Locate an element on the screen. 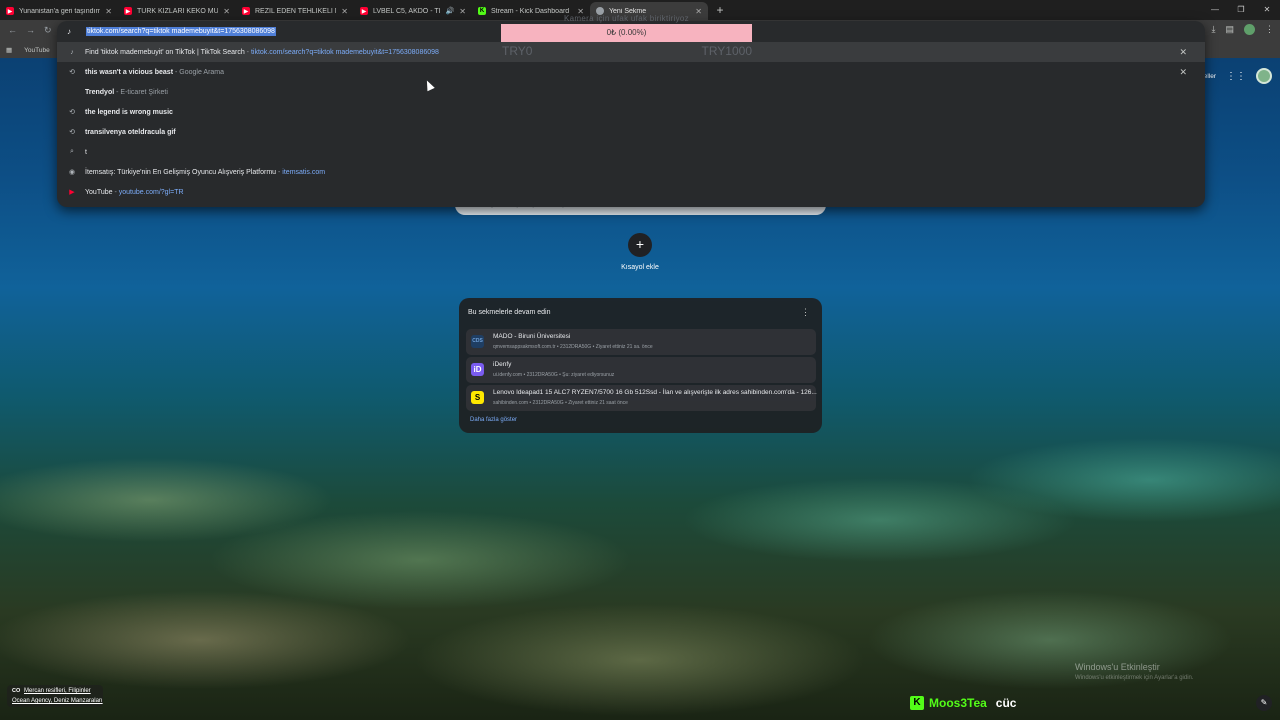  suggestion-main: YouTube is located at coordinates (99, 192).